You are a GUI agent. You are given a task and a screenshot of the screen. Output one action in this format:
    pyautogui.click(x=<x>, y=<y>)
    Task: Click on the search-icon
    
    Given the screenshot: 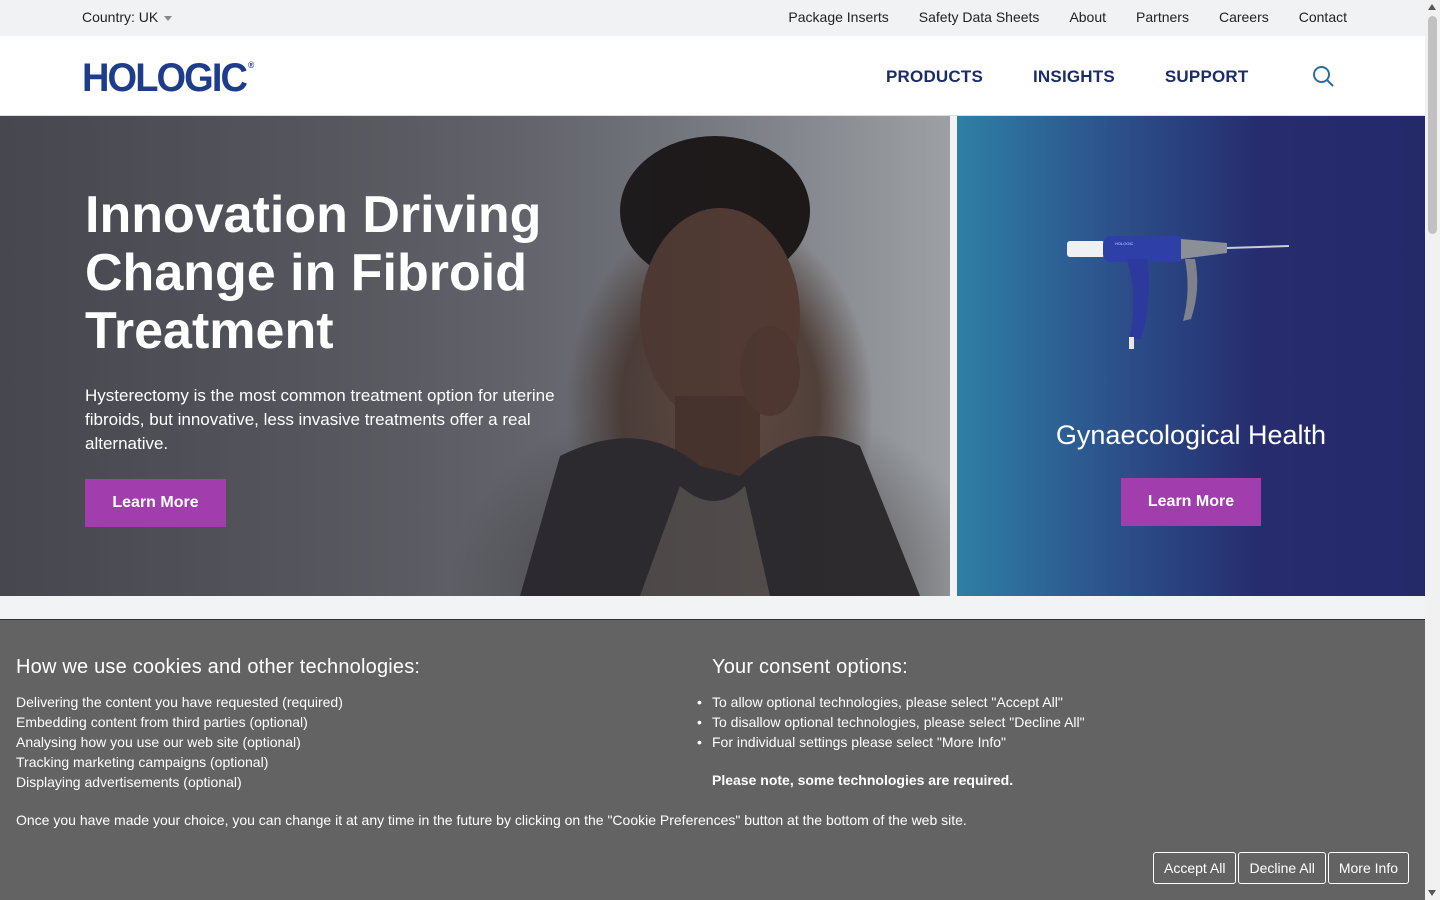 What is the action you would take?
    pyautogui.click(x=1323, y=76)
    